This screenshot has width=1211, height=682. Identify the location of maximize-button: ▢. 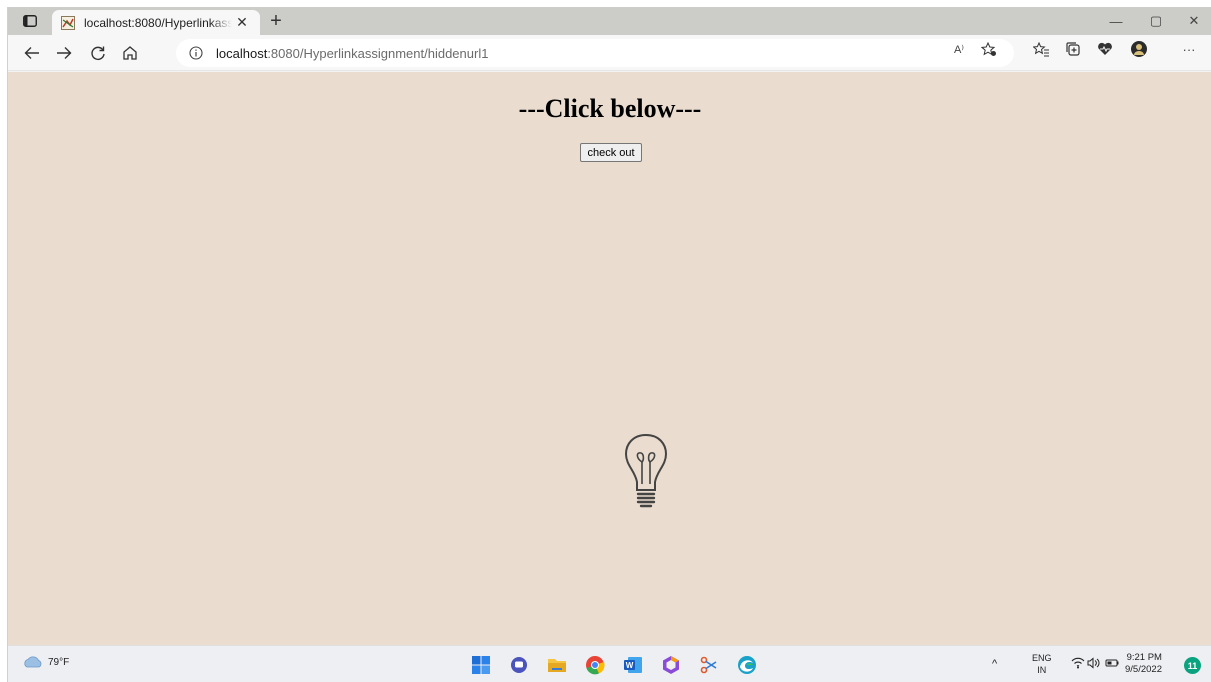
(1156, 21).